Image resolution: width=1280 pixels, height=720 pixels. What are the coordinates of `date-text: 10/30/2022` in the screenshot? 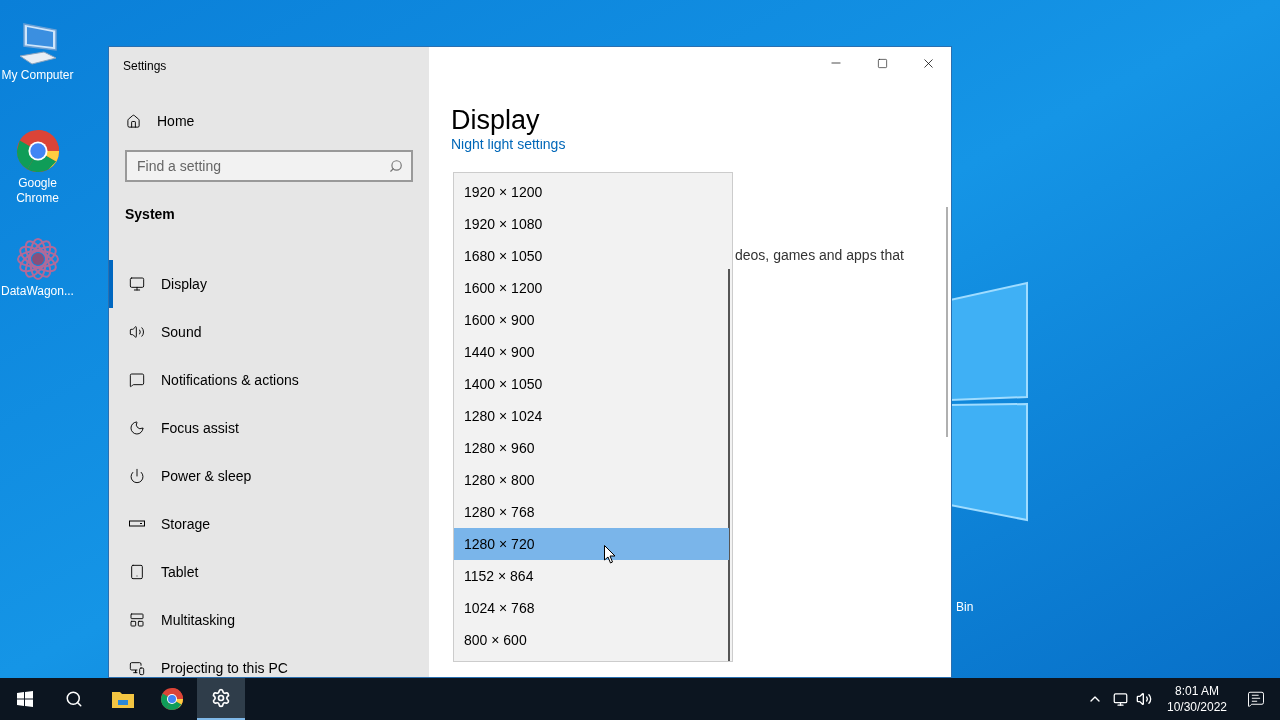 It's located at (1197, 707).